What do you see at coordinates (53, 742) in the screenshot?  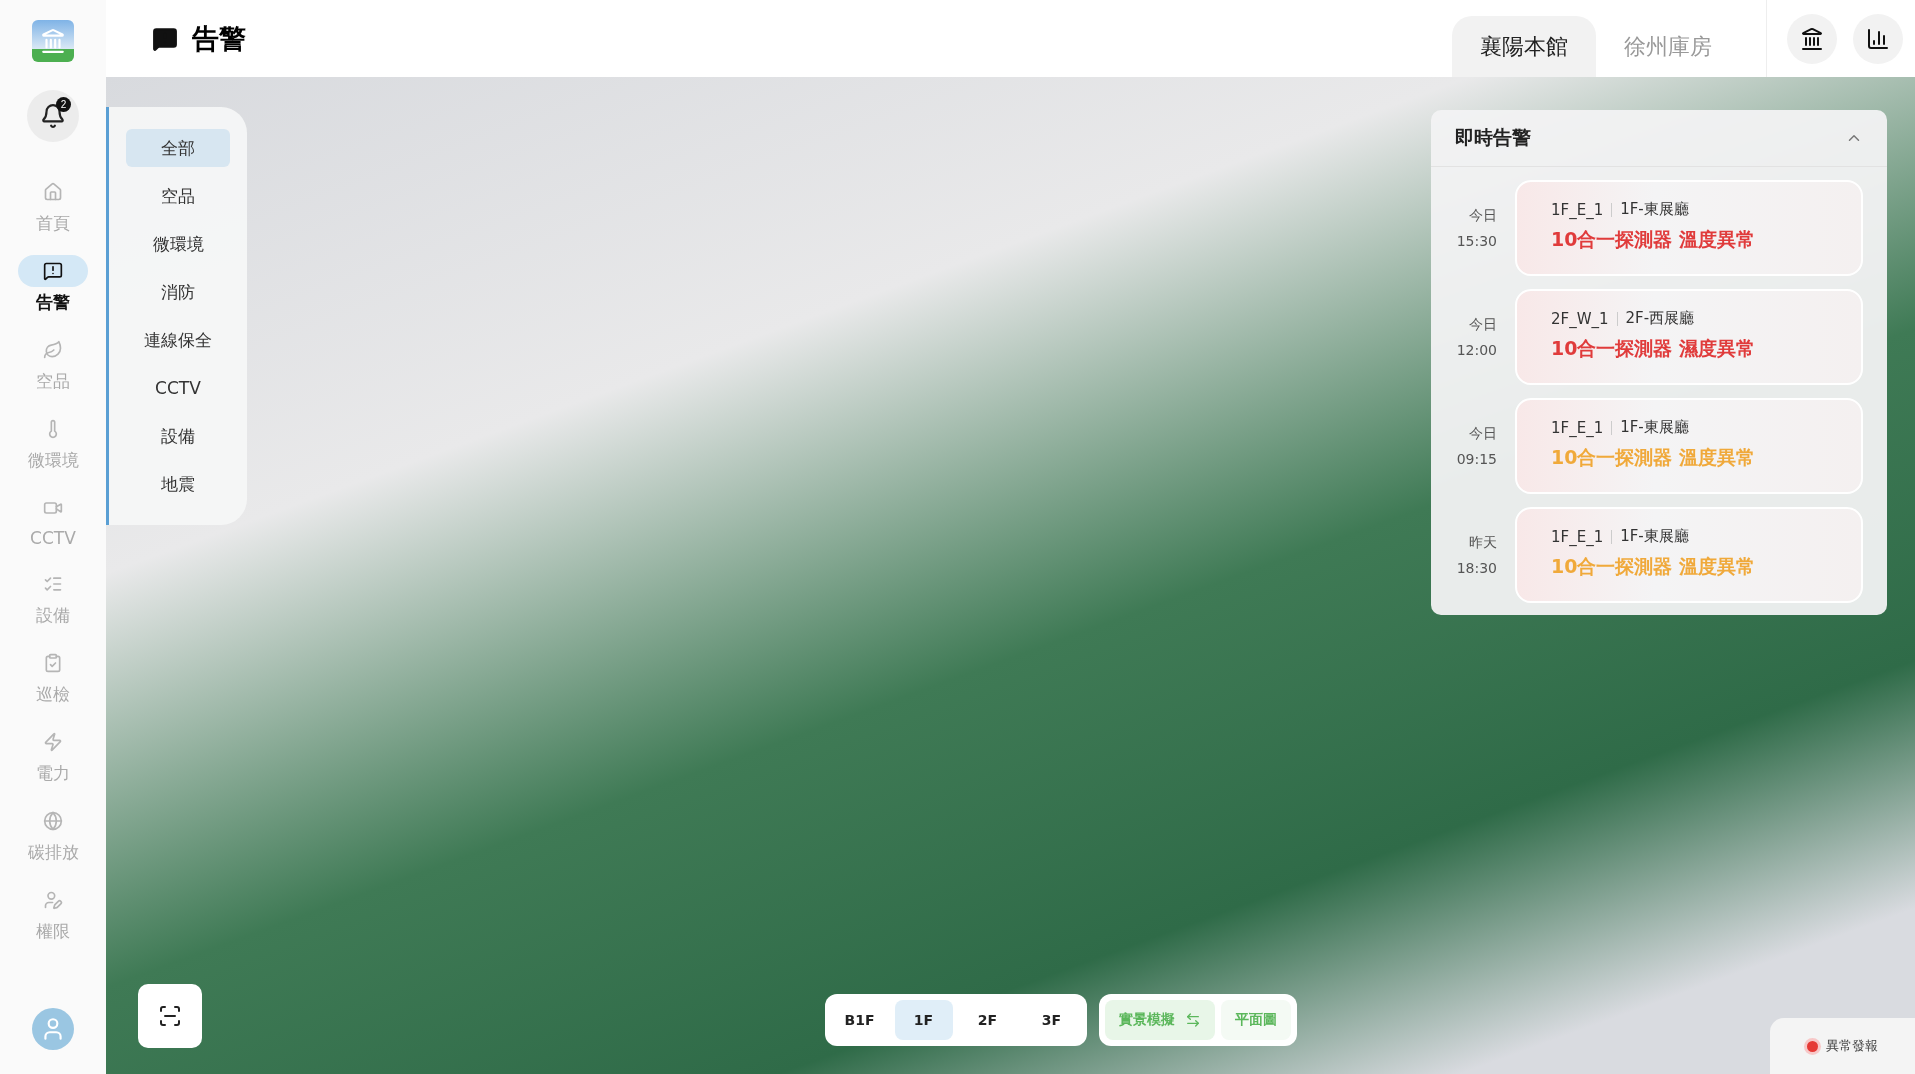 I see `lightning-icon` at bounding box center [53, 742].